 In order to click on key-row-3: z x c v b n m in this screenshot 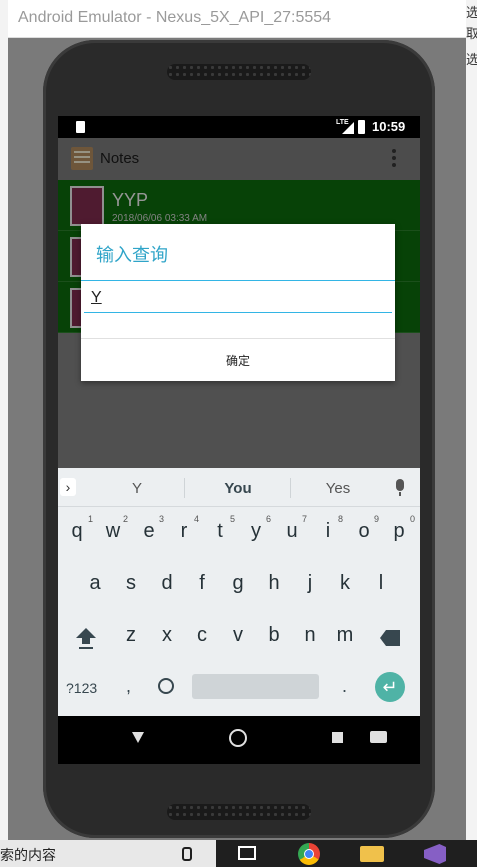, I will do `click(239, 640)`.